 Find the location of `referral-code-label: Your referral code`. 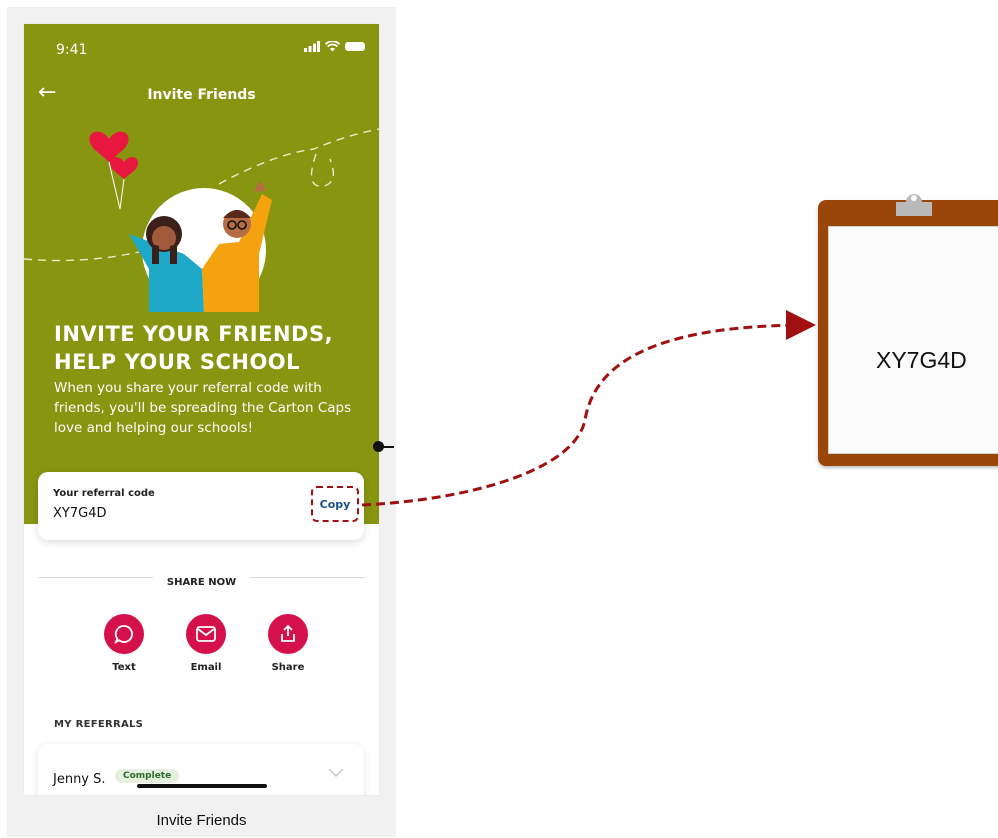

referral-code-label: Your referral code is located at coordinates (104, 493).